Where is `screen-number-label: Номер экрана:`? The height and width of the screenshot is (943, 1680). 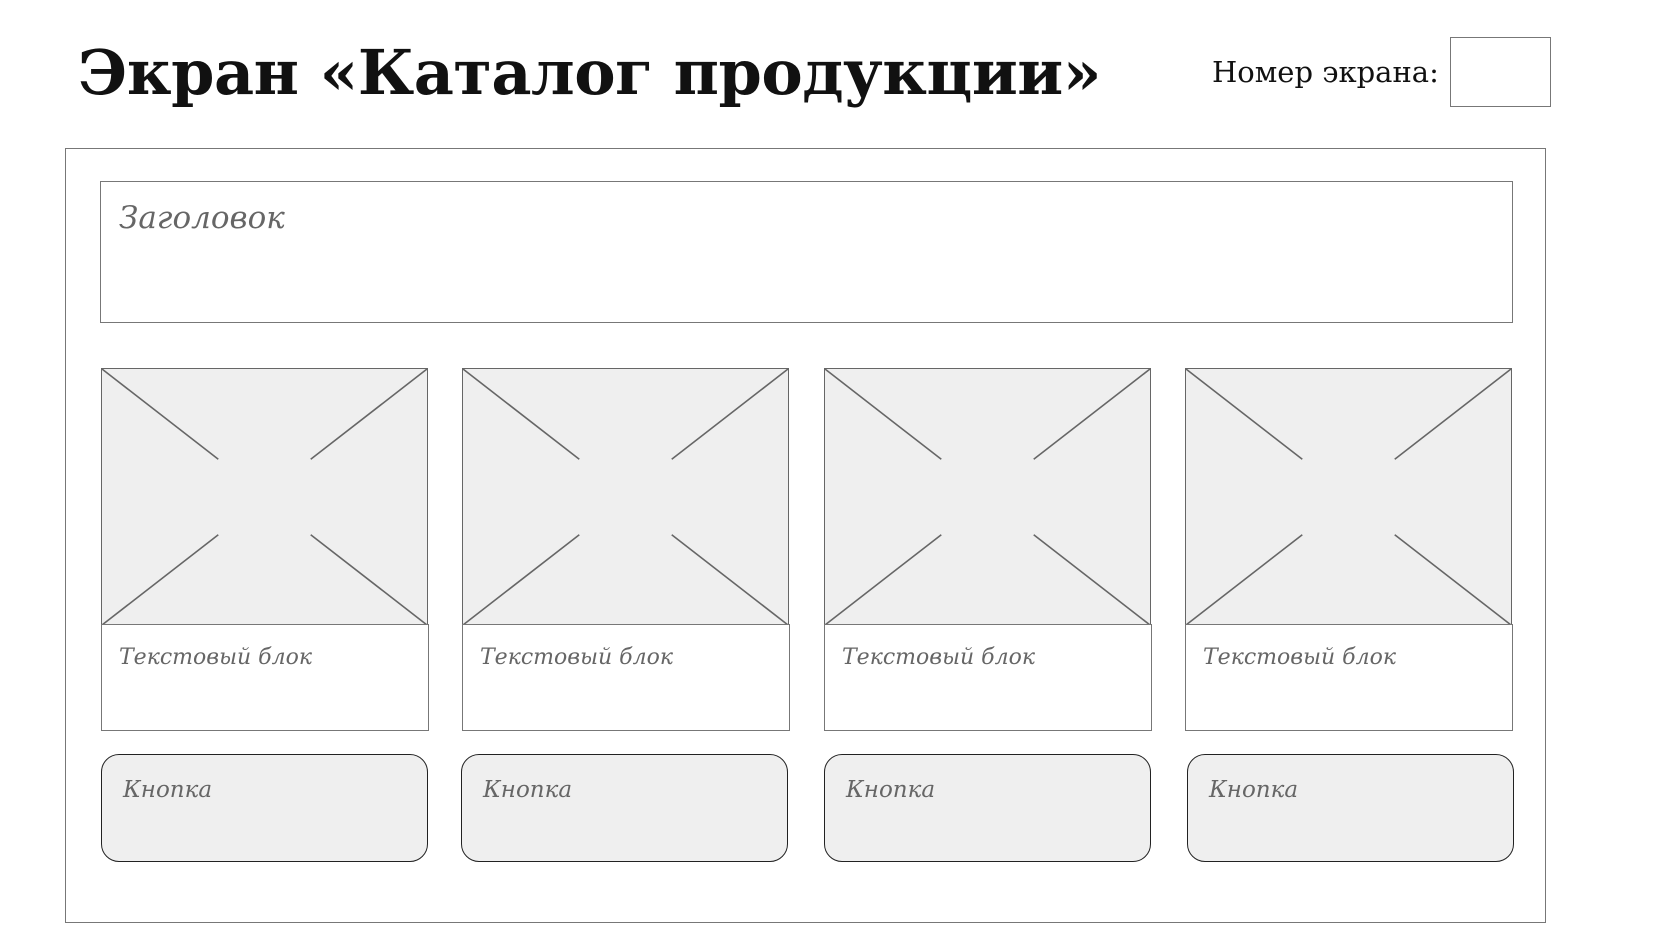
screen-number-label: Номер экрана: is located at coordinates (1325, 72).